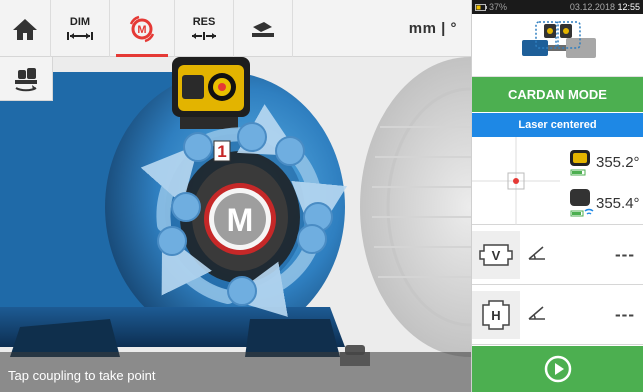  I want to click on results-button: RES, so click(204, 28).